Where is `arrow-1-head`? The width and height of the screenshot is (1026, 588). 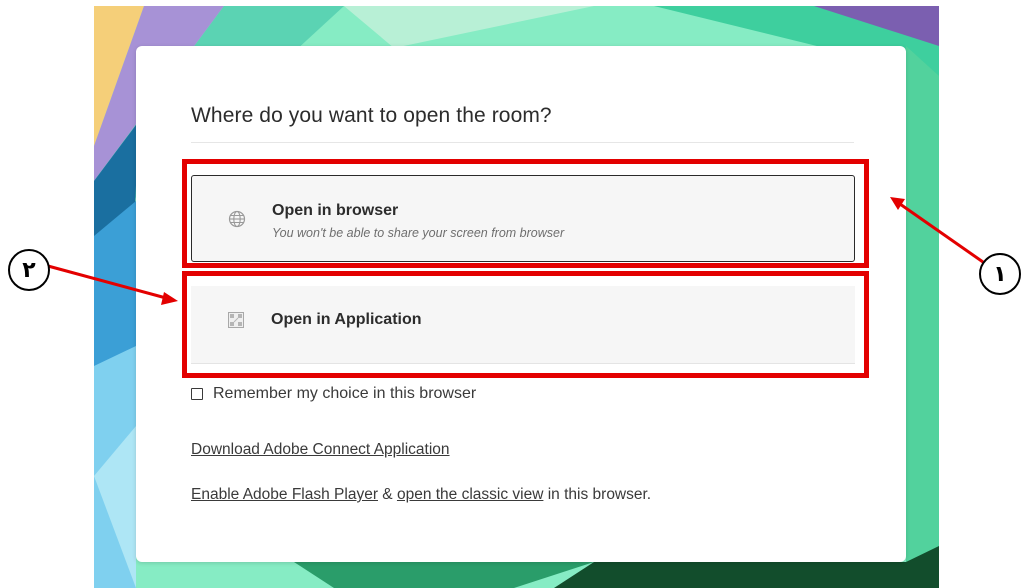 arrow-1-head is located at coordinates (897, 203).